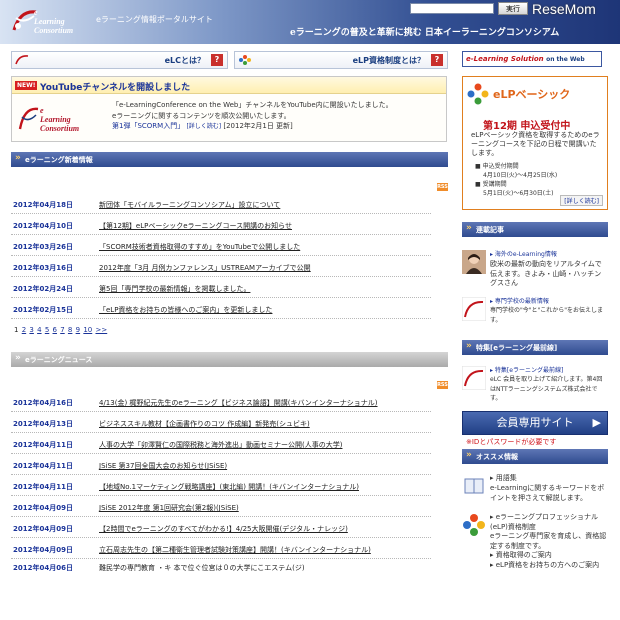  Describe the element at coordinates (78, 330) in the screenshot. I see `page-link: 9` at that location.